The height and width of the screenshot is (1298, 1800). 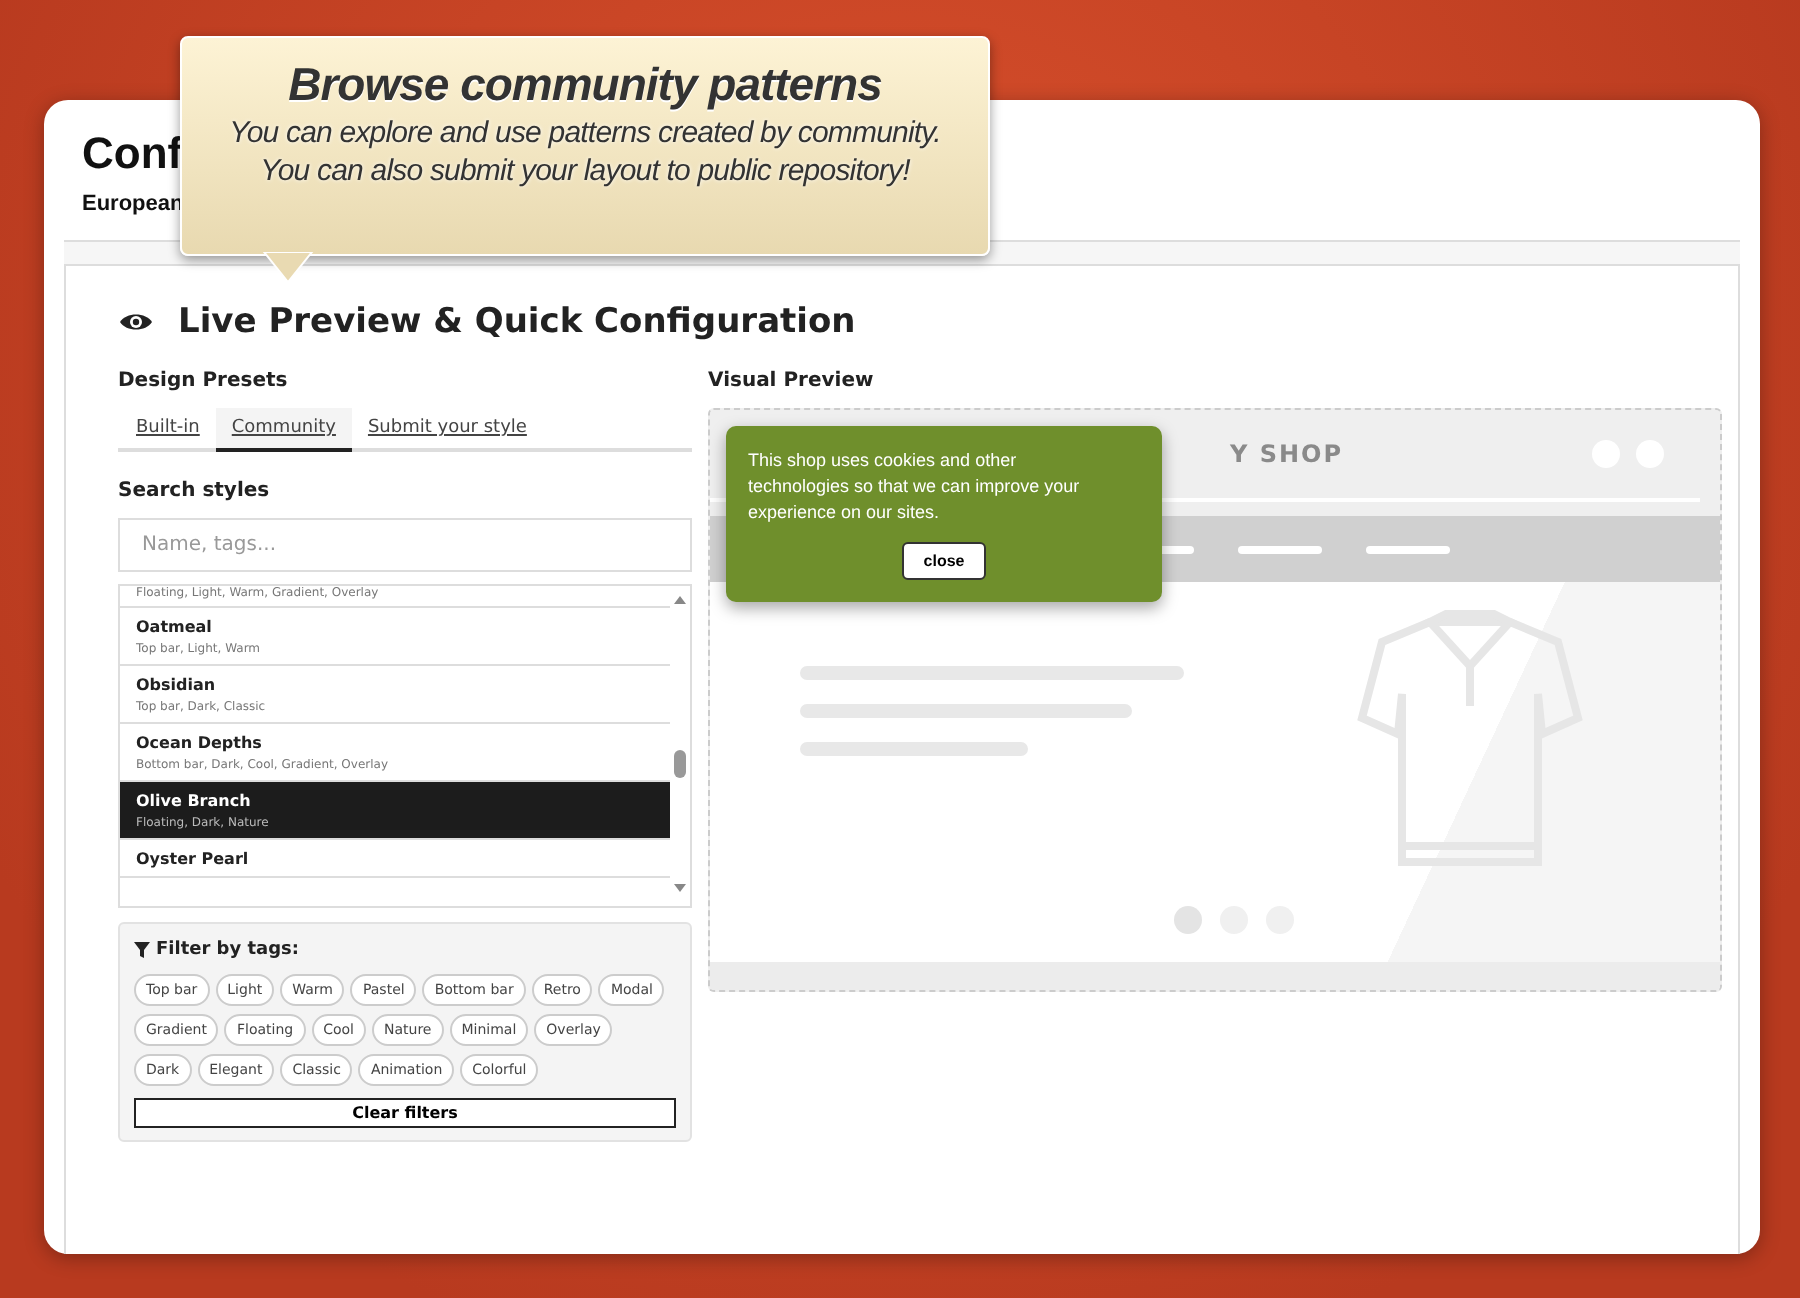 What do you see at coordinates (585, 171) in the screenshot?
I see `tooltip-text: You can also submit your layout to public repository!` at bounding box center [585, 171].